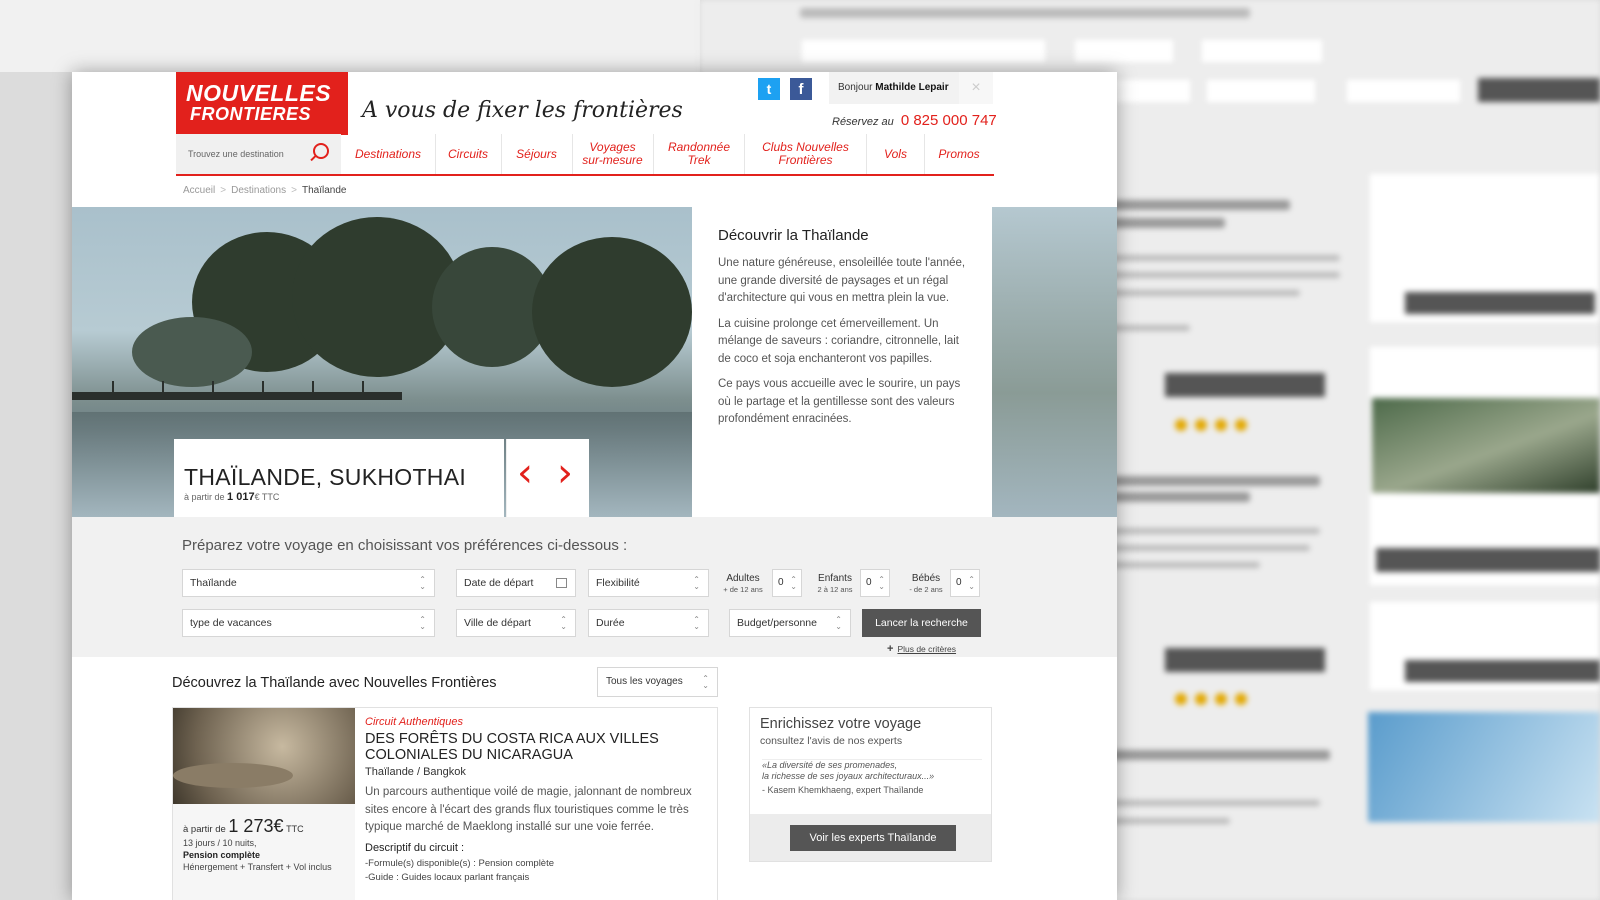 This screenshot has width=1600, height=900. I want to click on trip-board: Pension complète, so click(222, 855).